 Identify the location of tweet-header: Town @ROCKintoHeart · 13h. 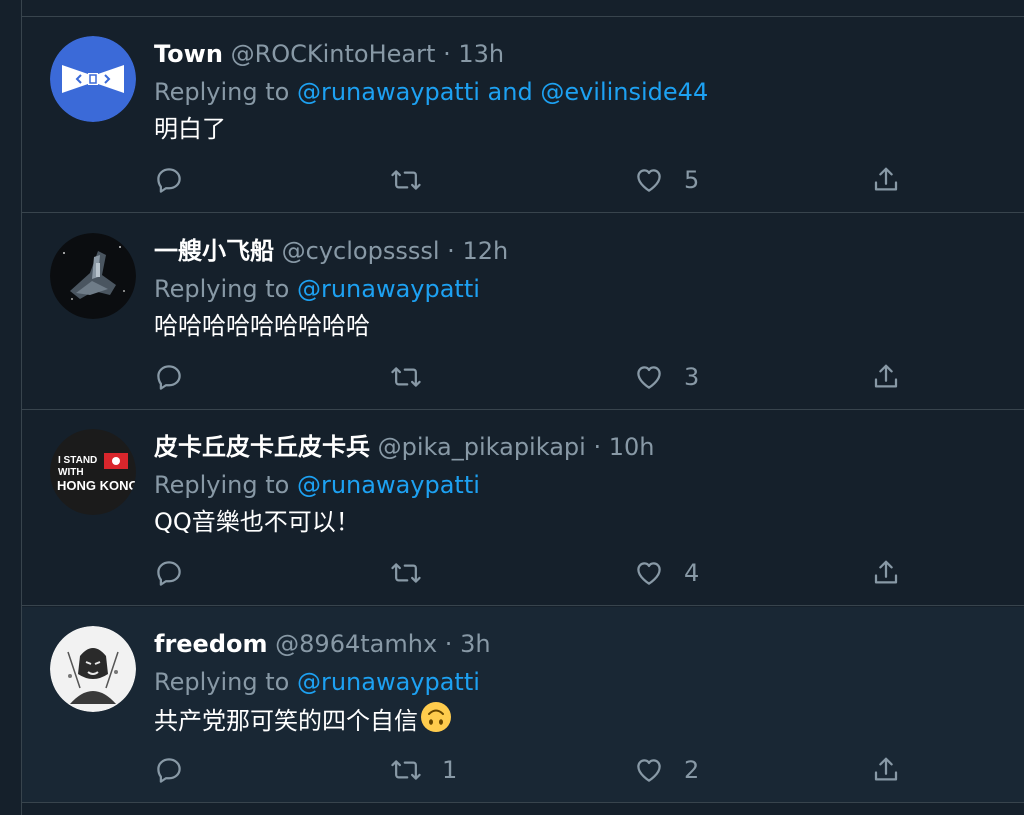
(329, 54).